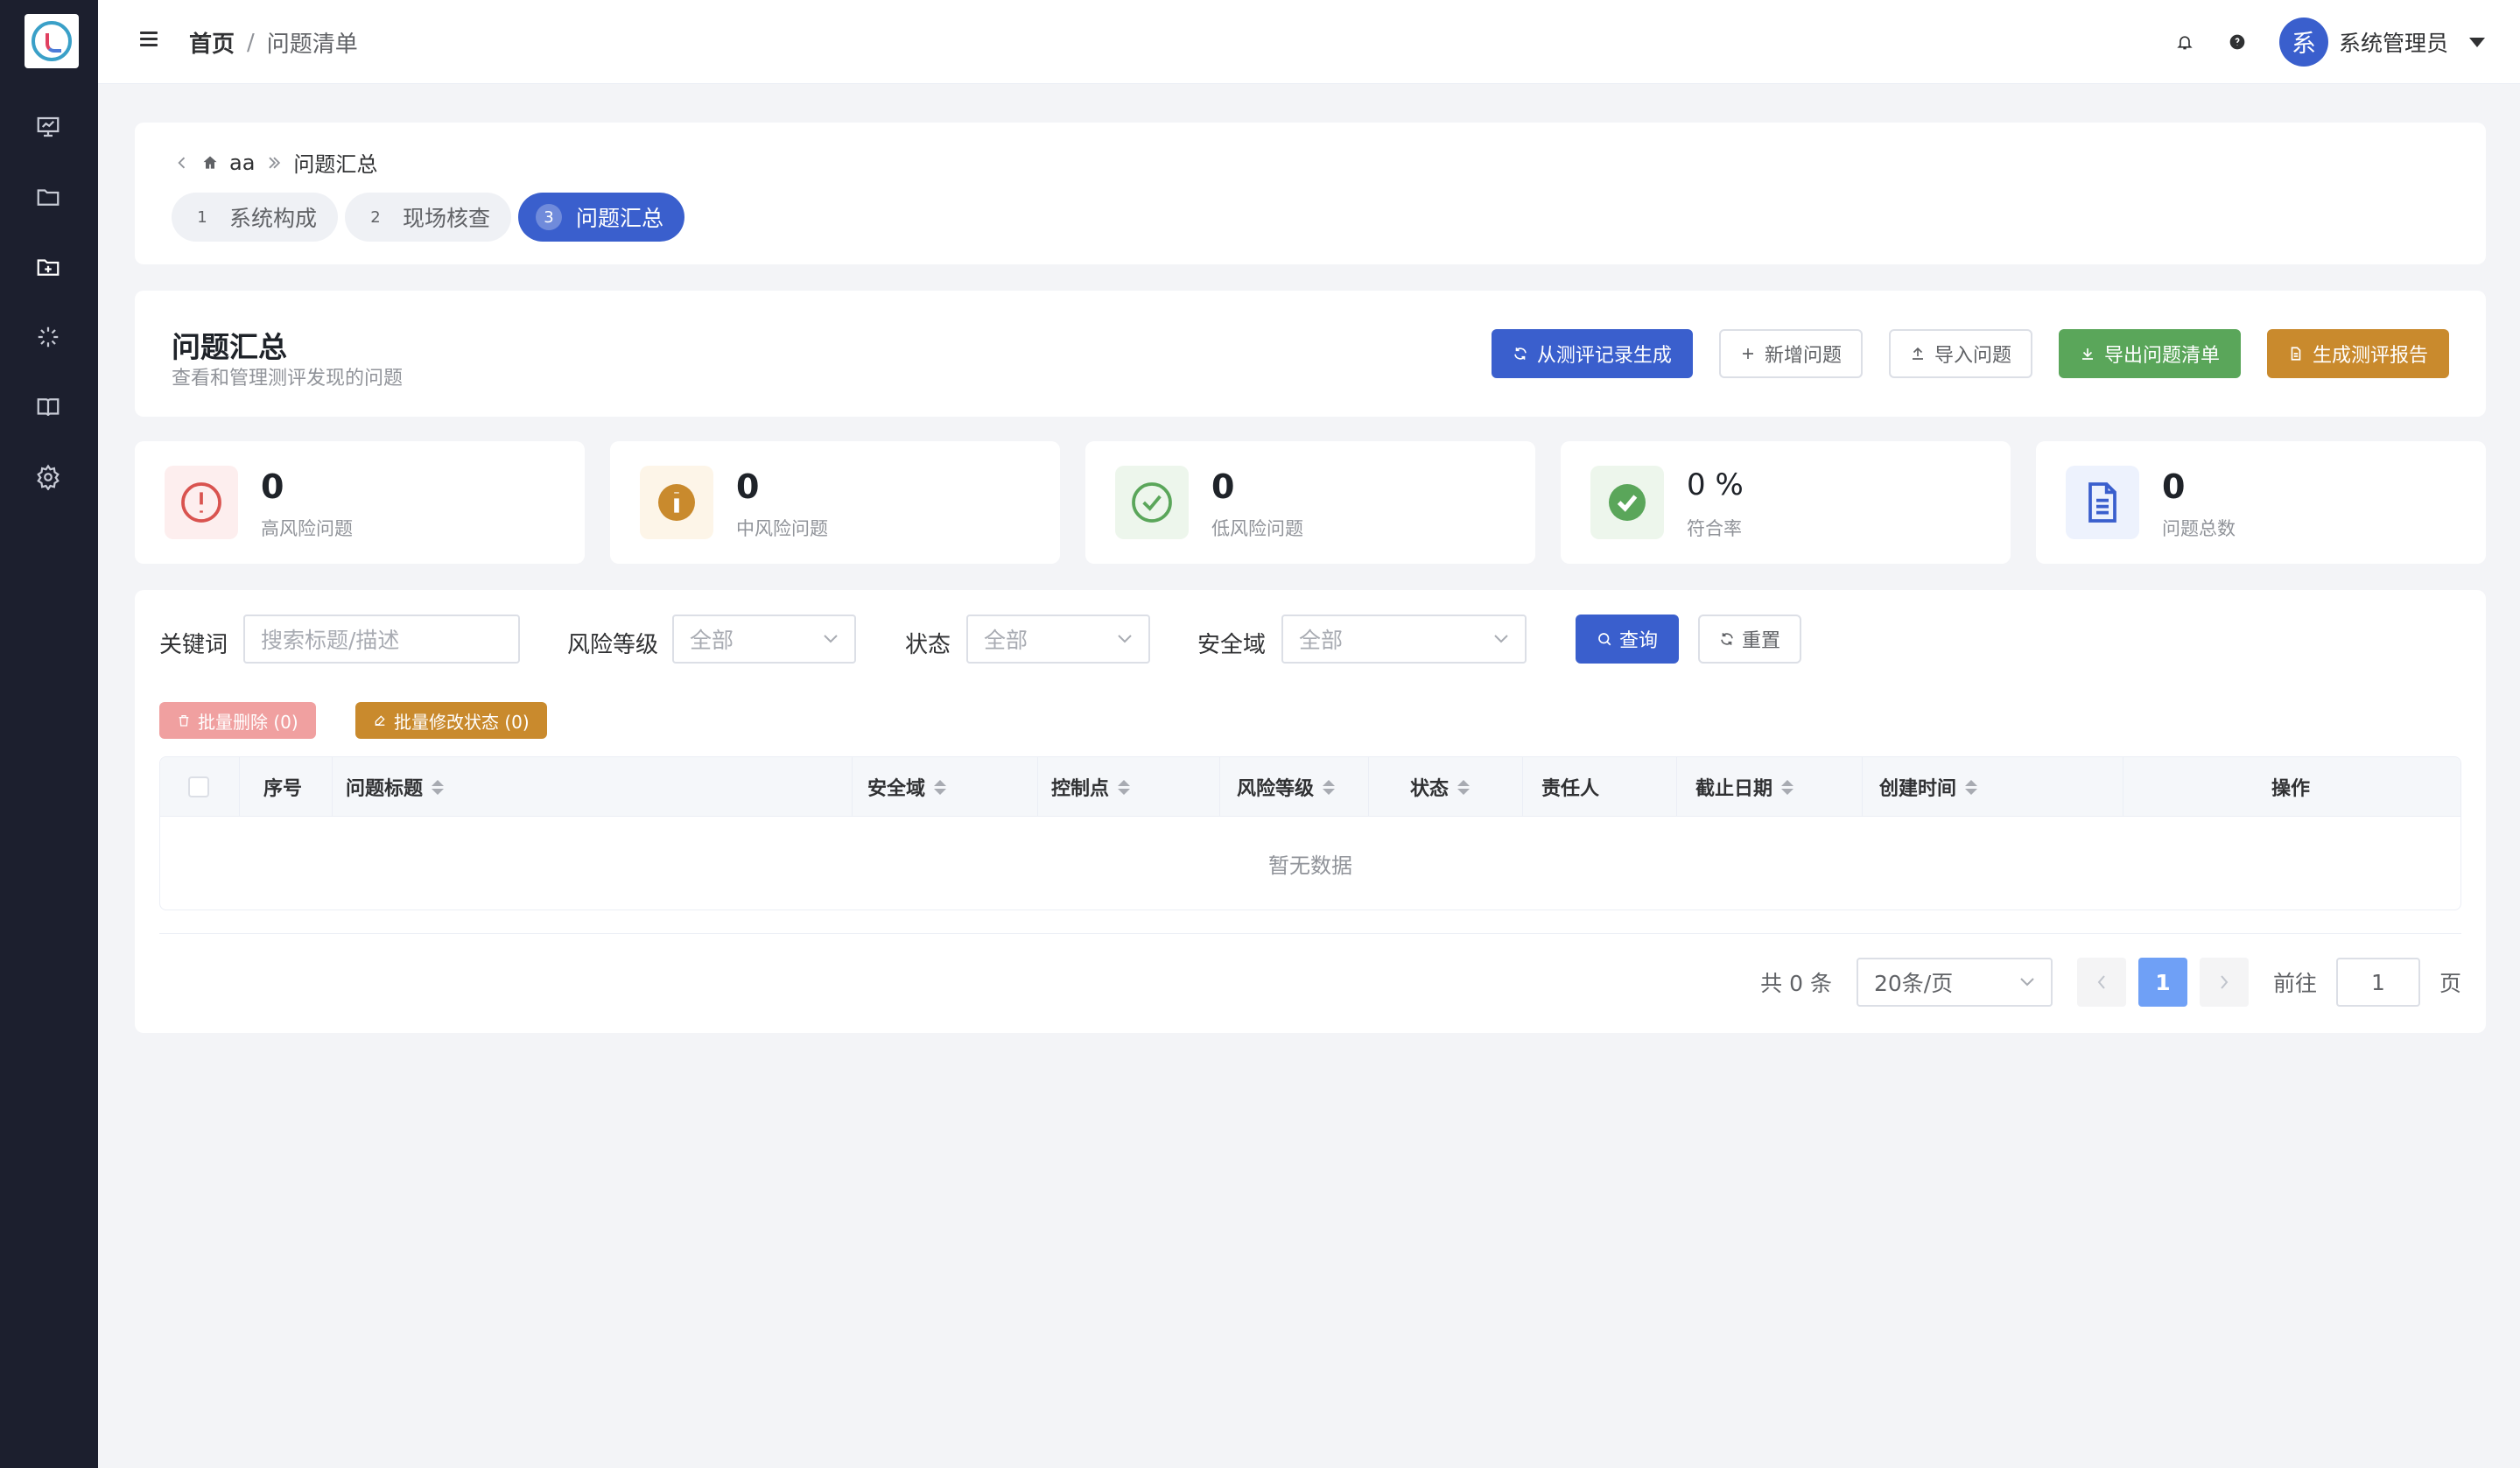  I want to click on button-label: 导入问题, so click(1972, 356).